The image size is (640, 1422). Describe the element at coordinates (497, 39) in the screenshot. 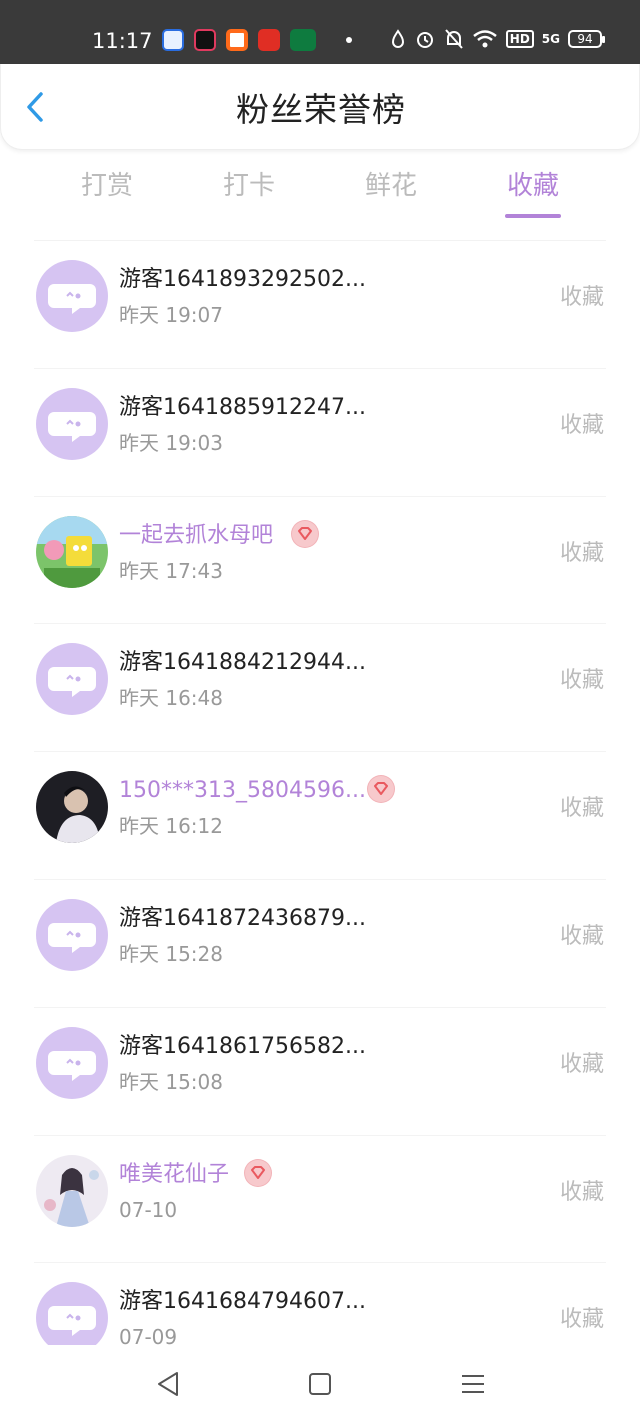

I see `system-icons: HD 5G 94` at that location.